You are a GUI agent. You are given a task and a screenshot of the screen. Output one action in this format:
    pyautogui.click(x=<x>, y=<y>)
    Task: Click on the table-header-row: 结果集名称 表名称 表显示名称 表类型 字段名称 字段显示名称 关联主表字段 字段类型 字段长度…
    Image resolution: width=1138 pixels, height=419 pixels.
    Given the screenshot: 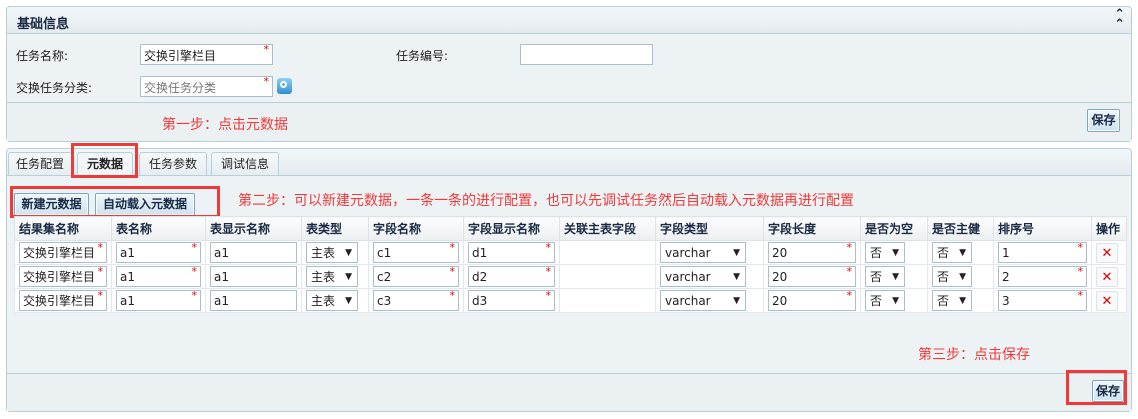 What is the action you would take?
    pyautogui.click(x=570, y=228)
    